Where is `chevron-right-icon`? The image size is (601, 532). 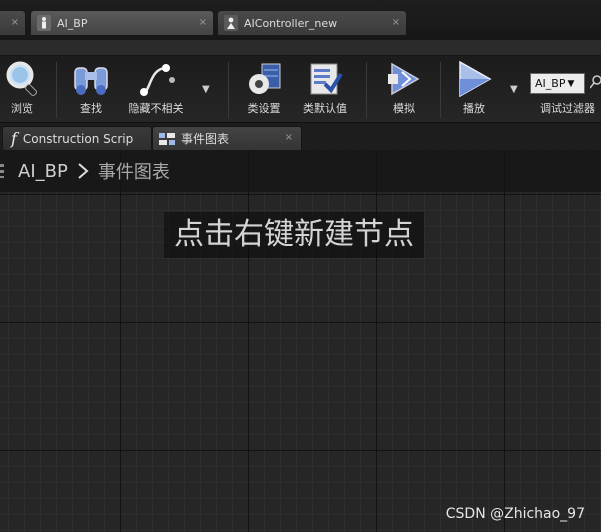
chevron-right-icon is located at coordinates (83, 171).